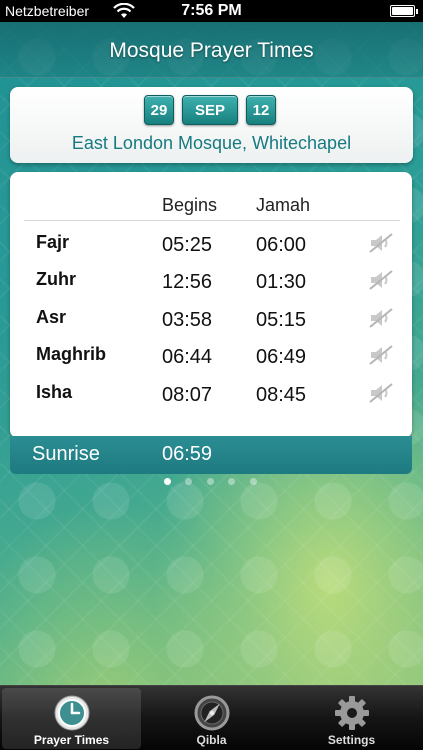 Image resolution: width=423 pixels, height=750 pixels. I want to click on tab-qibla: Qibla, so click(211, 718).